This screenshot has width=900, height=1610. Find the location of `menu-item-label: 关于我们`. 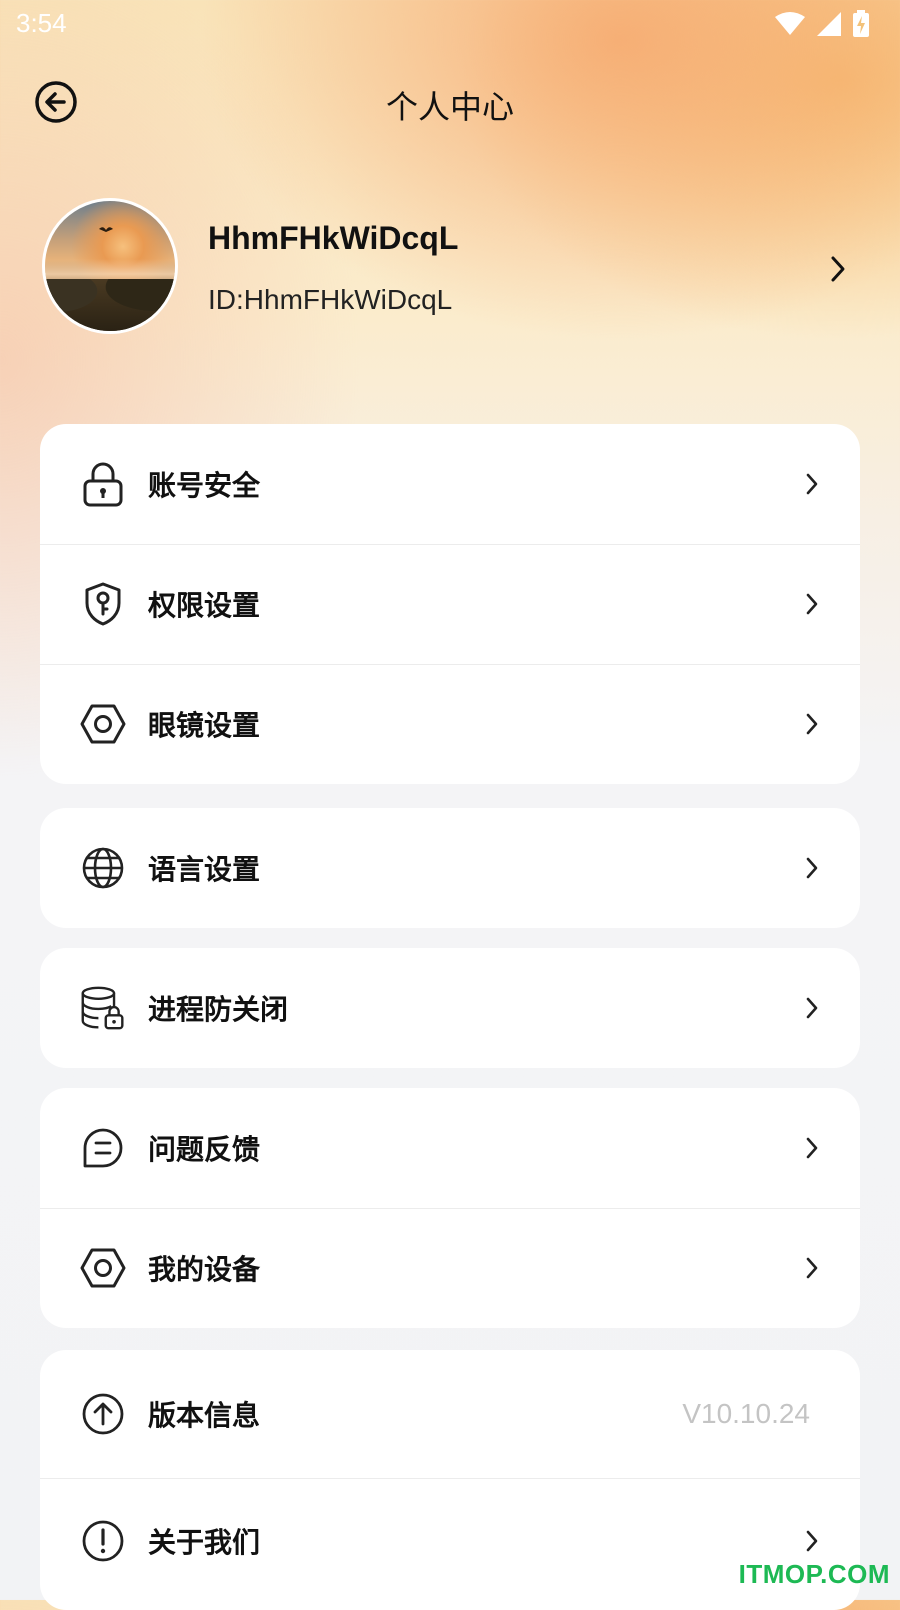

menu-item-label: 关于我们 is located at coordinates (204, 1542).